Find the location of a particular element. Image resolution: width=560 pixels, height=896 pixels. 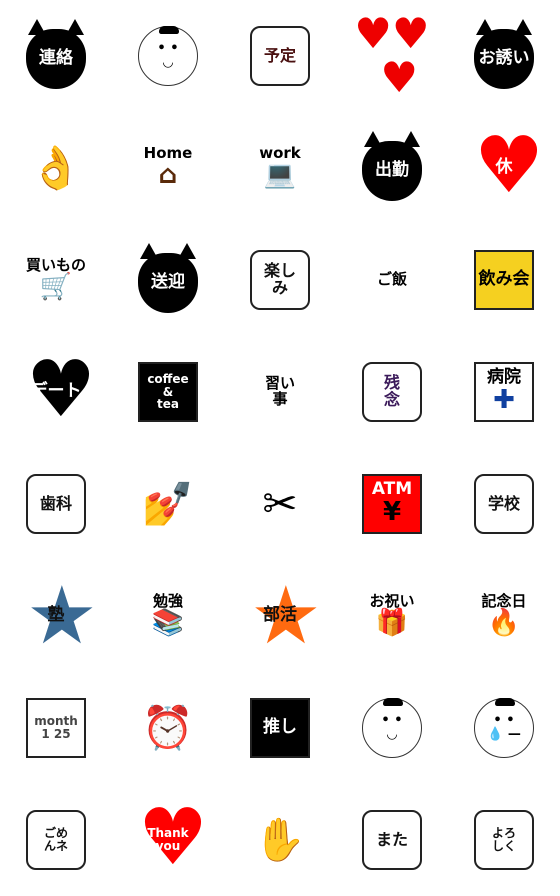

sticker-label: 予定 is located at coordinates (279, 55).